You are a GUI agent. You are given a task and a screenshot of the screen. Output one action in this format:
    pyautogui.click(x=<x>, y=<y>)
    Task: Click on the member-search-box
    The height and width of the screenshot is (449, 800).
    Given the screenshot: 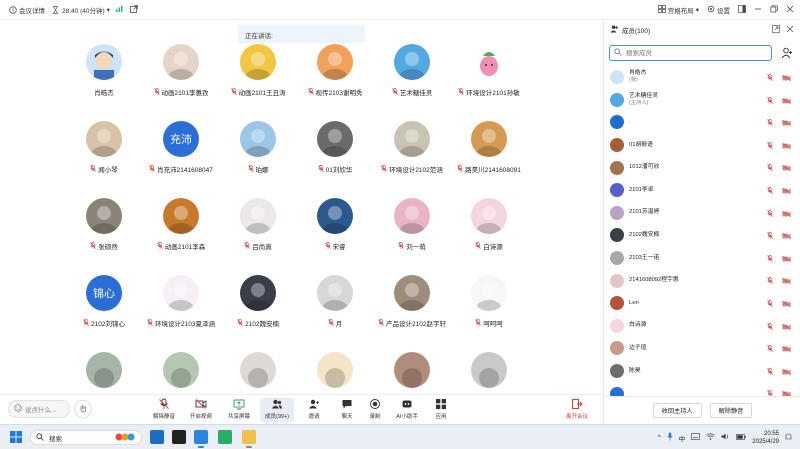 What is the action you would take?
    pyautogui.click(x=690, y=53)
    